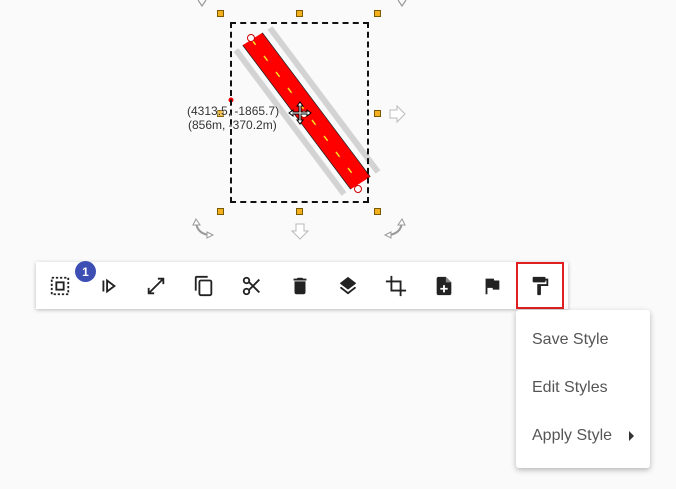 The height and width of the screenshot is (489, 676). I want to click on move-down-arrow-icon, so click(300, 231).